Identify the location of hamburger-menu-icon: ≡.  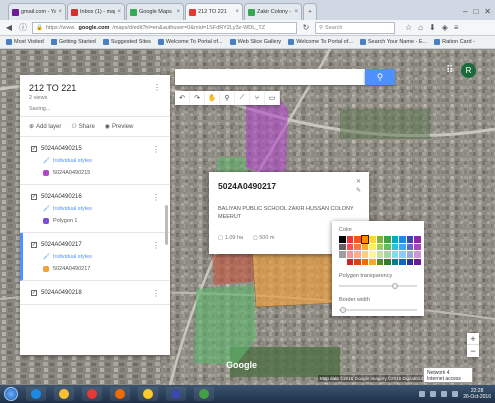
(456, 27).